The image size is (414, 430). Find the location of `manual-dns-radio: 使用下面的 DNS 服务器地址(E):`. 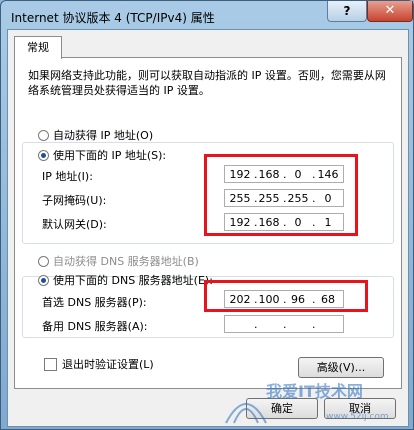

manual-dns-radio: 使用下面的 DNS 服务器地址(E): is located at coordinates (125, 280).